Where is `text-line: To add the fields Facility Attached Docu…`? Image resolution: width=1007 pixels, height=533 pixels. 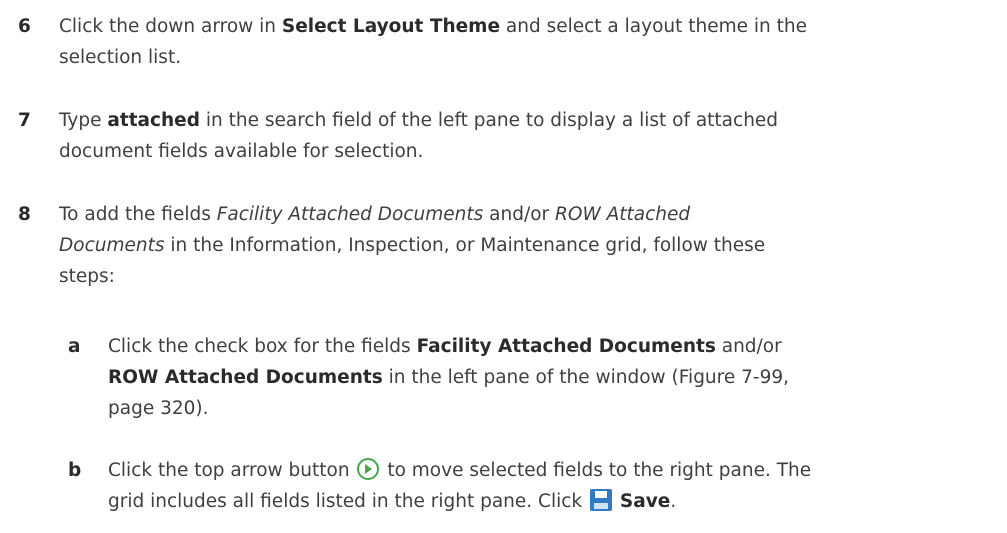
text-line: To add the fields Facility Attached Docu… is located at coordinates (531, 214).